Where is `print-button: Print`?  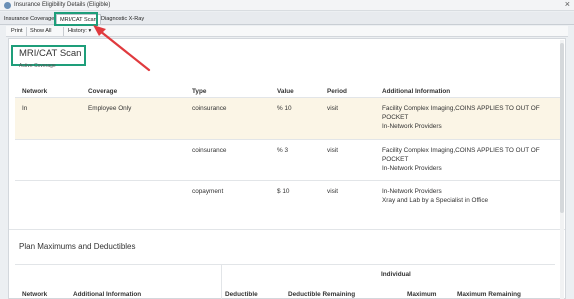
print-button: Print is located at coordinates (17, 31).